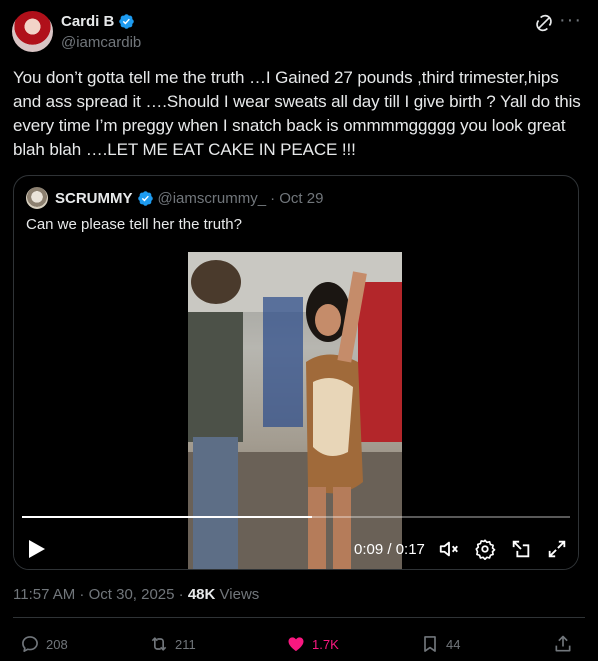  Describe the element at coordinates (296, 549) in the screenshot. I see `video-controls: 0:09 / 0:17` at that location.